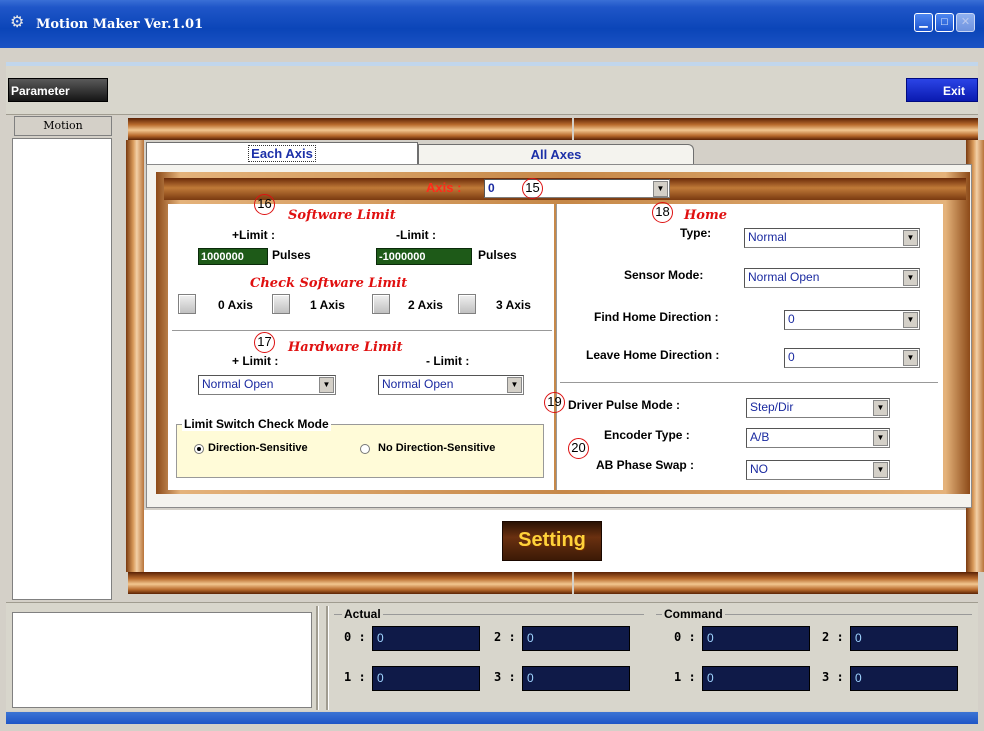 This screenshot has width=984, height=731. I want to click on callout-19: 19, so click(554, 402).